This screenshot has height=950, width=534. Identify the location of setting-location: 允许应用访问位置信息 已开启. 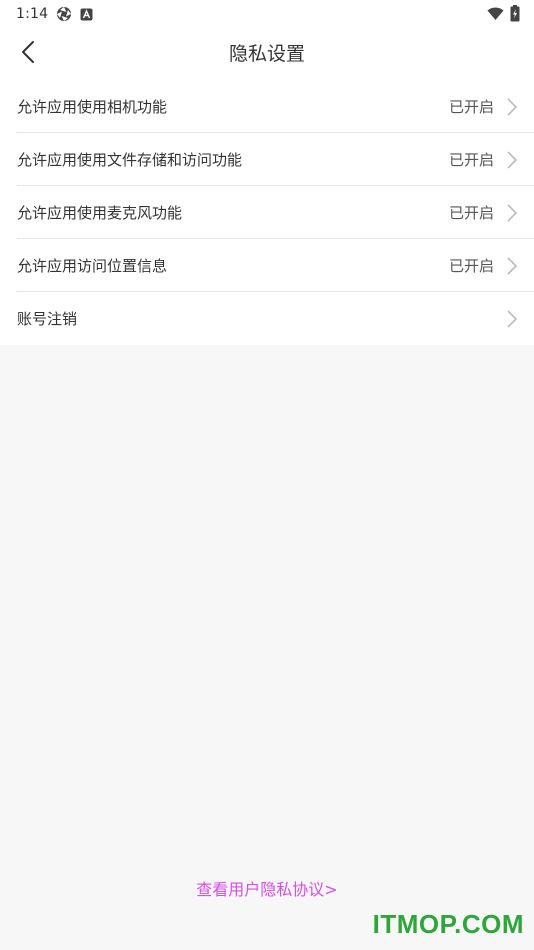
(267, 265).